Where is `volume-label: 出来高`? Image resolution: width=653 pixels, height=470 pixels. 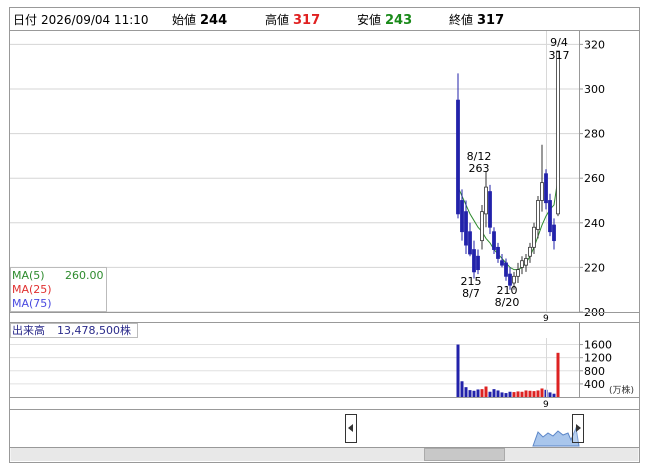 volume-label: 出来高 is located at coordinates (28, 330).